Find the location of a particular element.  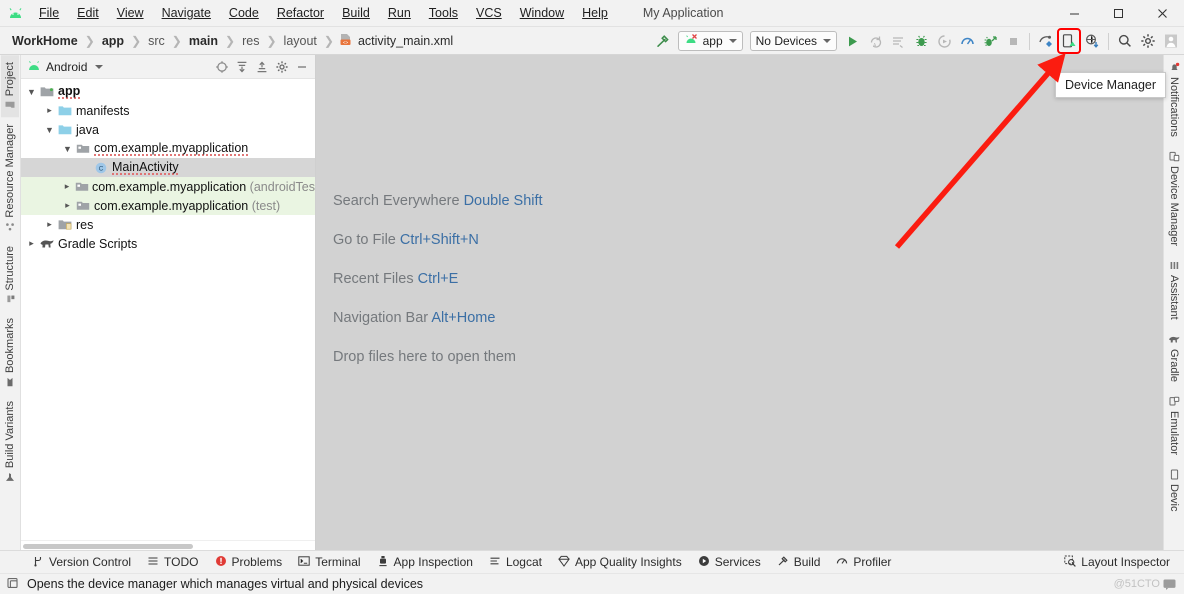

status-item-terminal: Terminal is located at coordinates (329, 562).